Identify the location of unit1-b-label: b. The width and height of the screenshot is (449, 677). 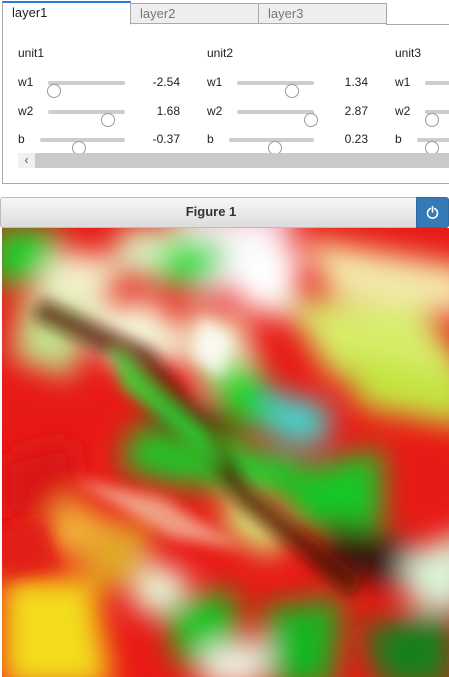
(21, 139).